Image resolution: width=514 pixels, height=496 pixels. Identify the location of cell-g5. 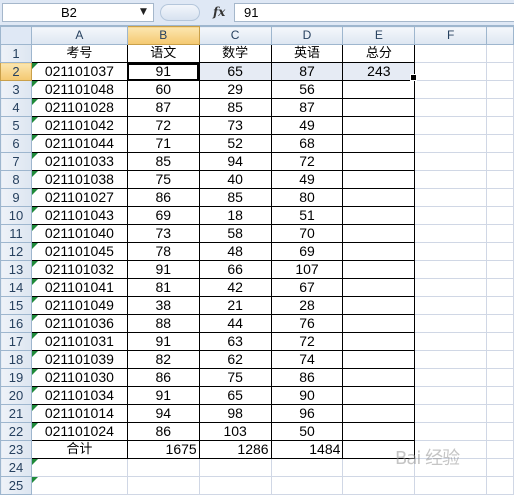
(500, 125).